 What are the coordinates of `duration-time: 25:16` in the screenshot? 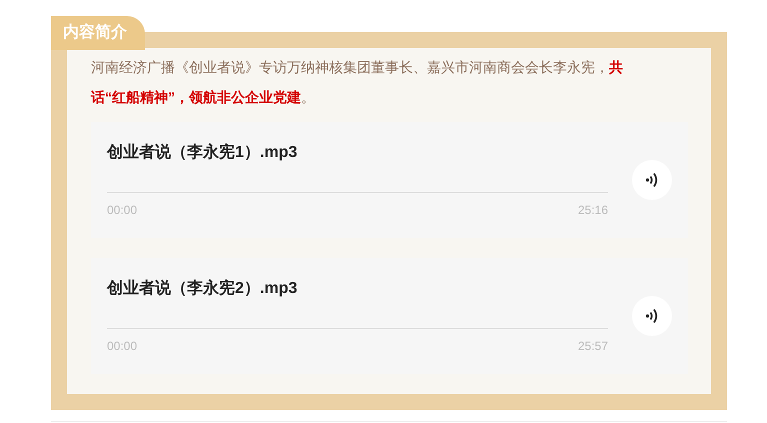 It's located at (593, 210).